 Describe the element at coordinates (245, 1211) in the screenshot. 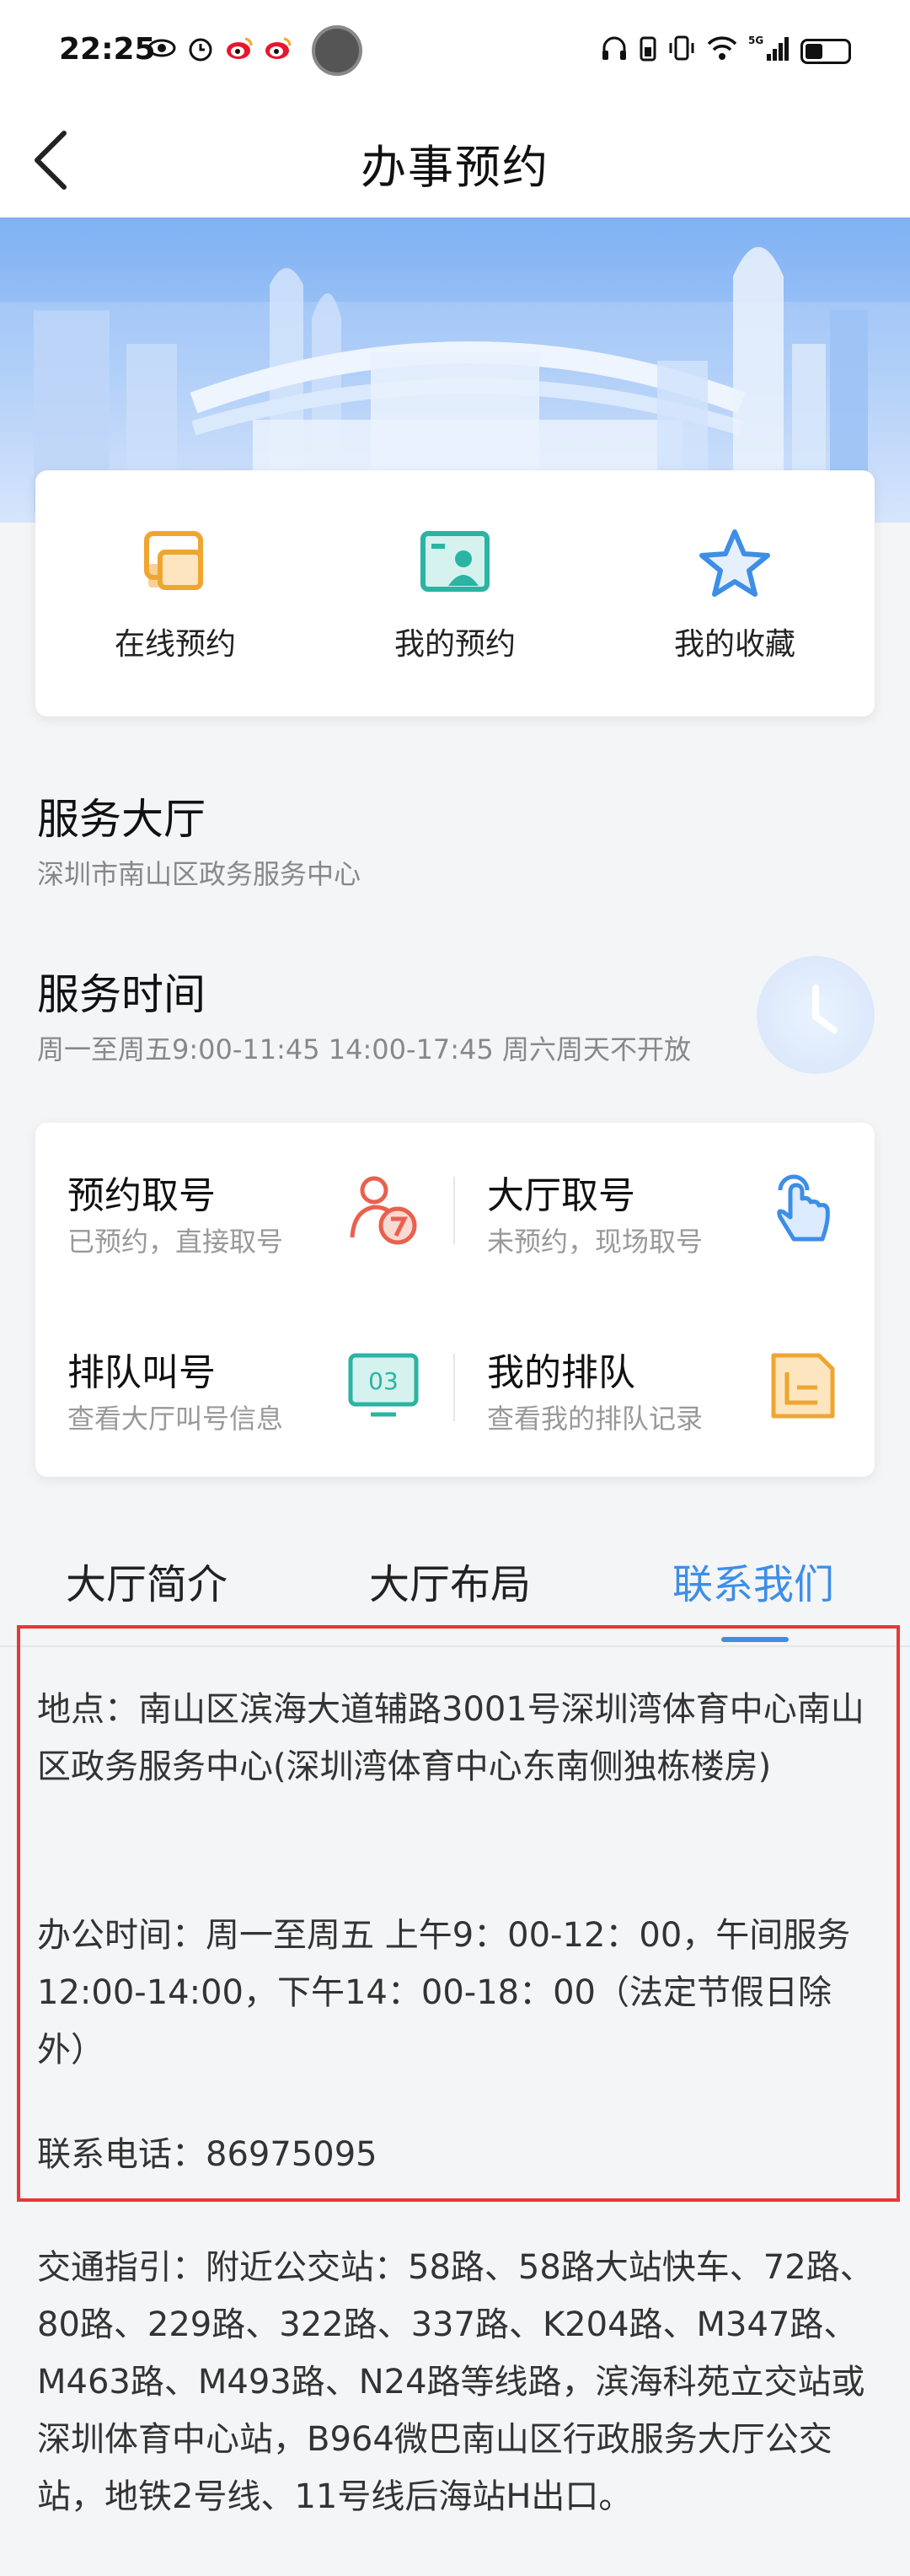

I see `booked-number-button: 预约取号 已预约，直接取号` at that location.